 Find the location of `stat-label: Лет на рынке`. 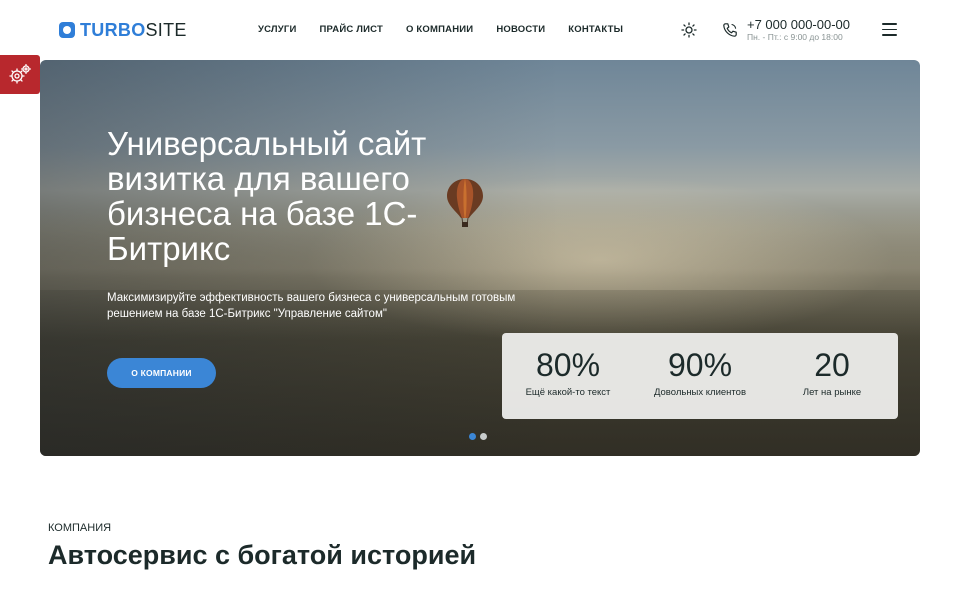

stat-label: Лет на рынке is located at coordinates (832, 392).